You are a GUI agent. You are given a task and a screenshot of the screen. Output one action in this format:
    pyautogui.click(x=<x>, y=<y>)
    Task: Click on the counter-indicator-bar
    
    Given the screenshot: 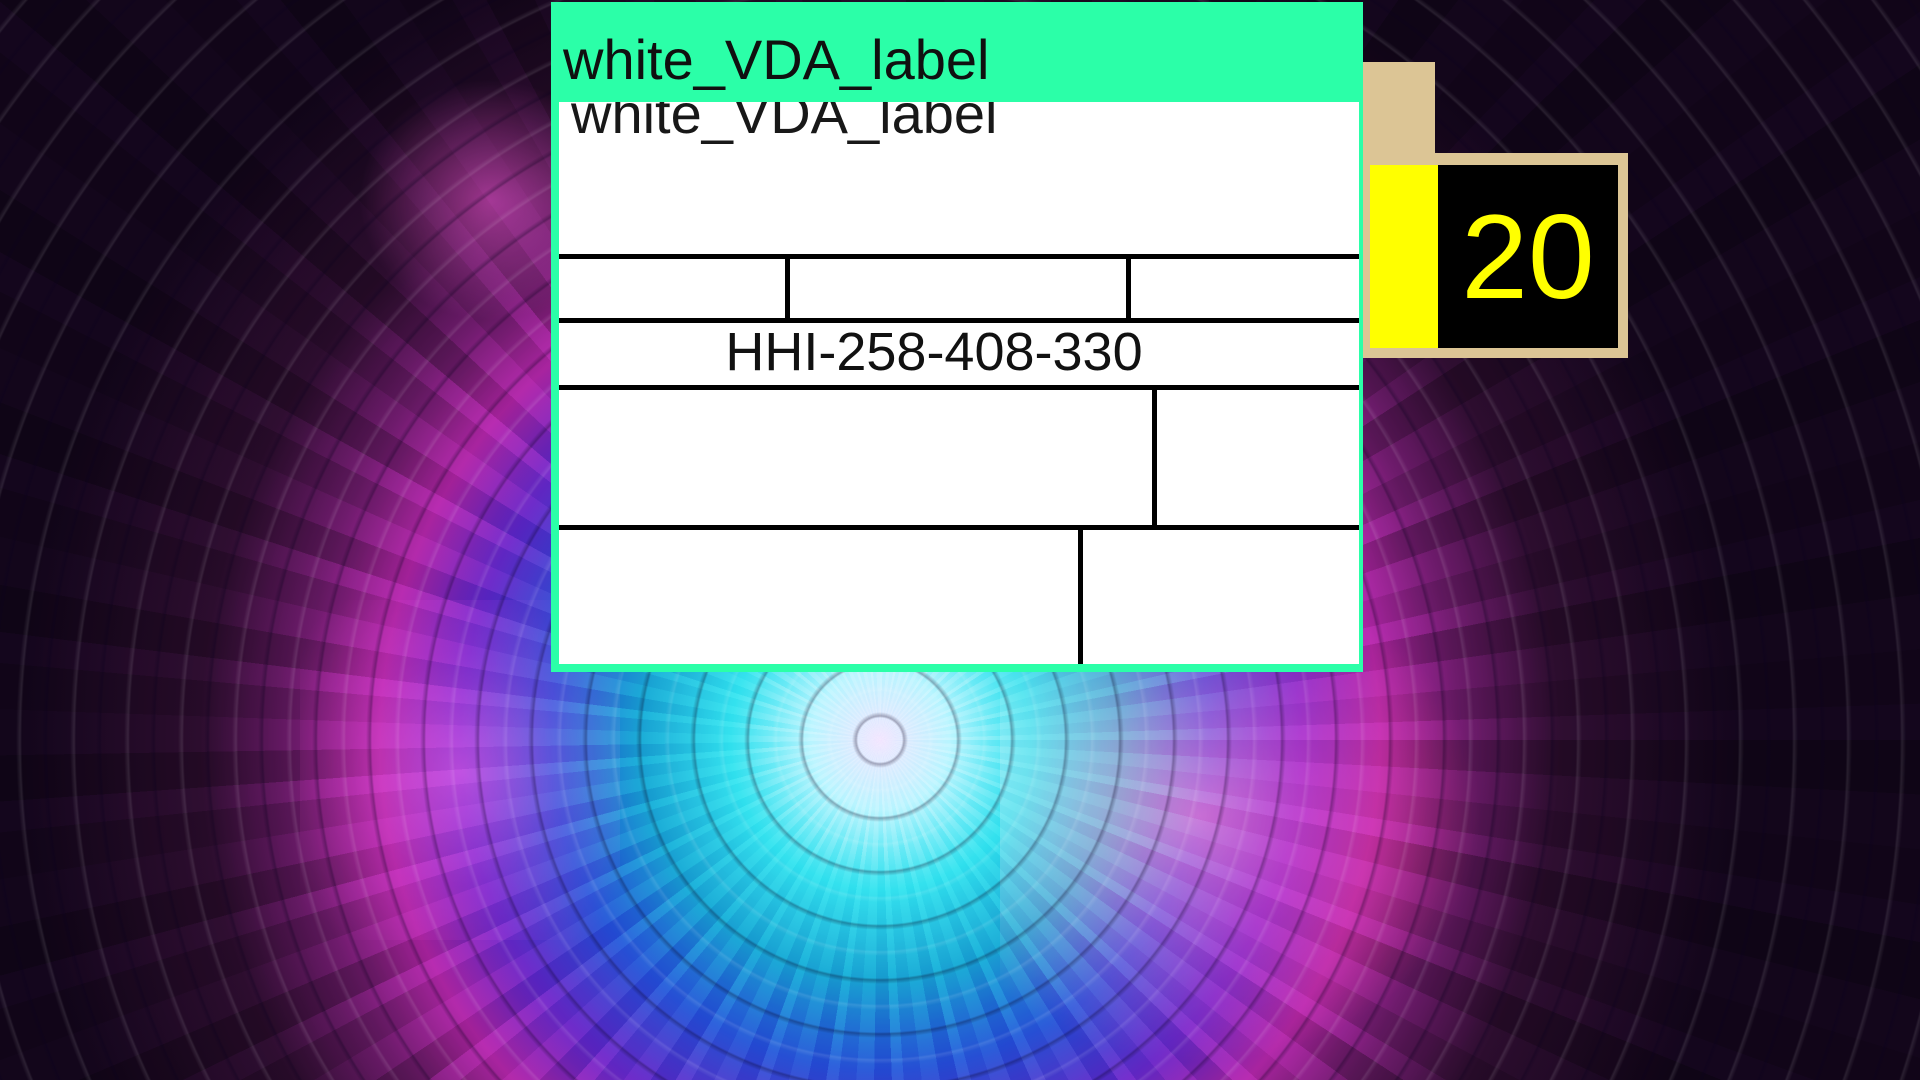 What is the action you would take?
    pyautogui.click(x=1404, y=256)
    